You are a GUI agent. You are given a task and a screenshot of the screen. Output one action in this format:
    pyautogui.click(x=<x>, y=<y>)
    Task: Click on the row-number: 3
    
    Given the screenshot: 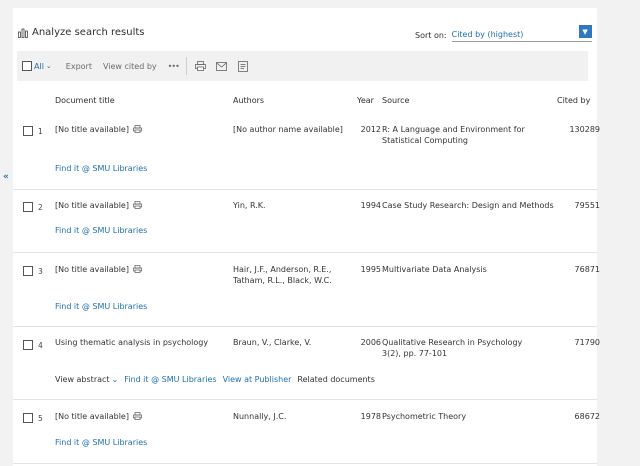 What is the action you would take?
    pyautogui.click(x=40, y=271)
    